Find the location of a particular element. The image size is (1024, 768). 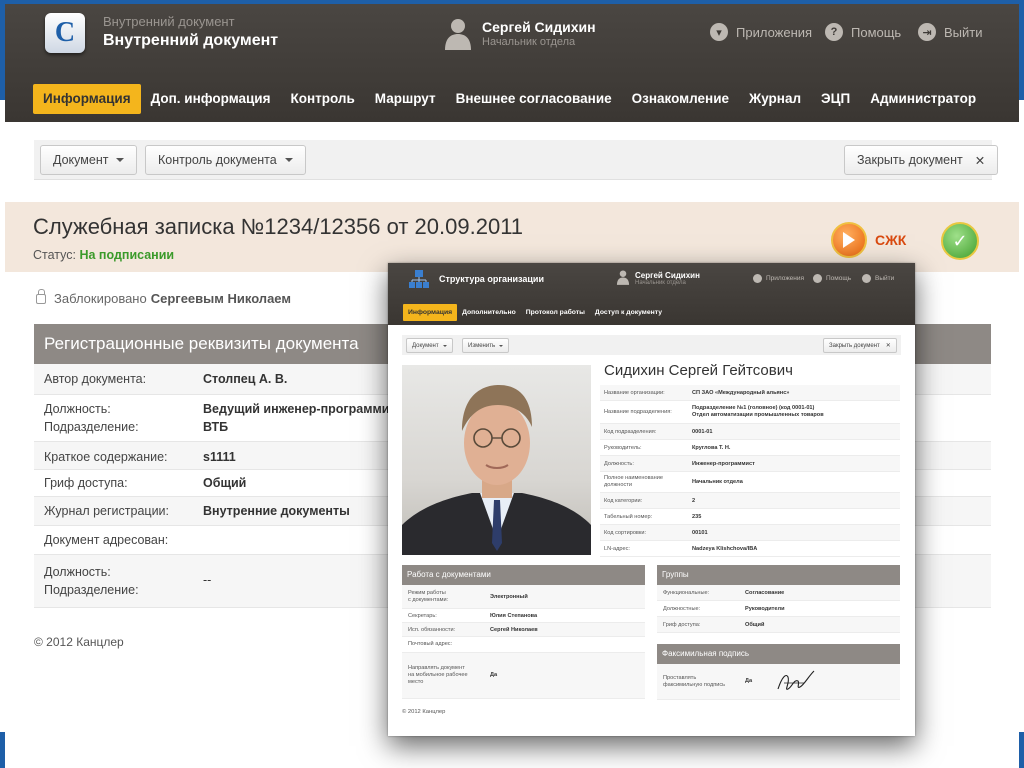

table-row: LN-адрес: Nadzeya Klishchova/IBA is located at coordinates (750, 549).